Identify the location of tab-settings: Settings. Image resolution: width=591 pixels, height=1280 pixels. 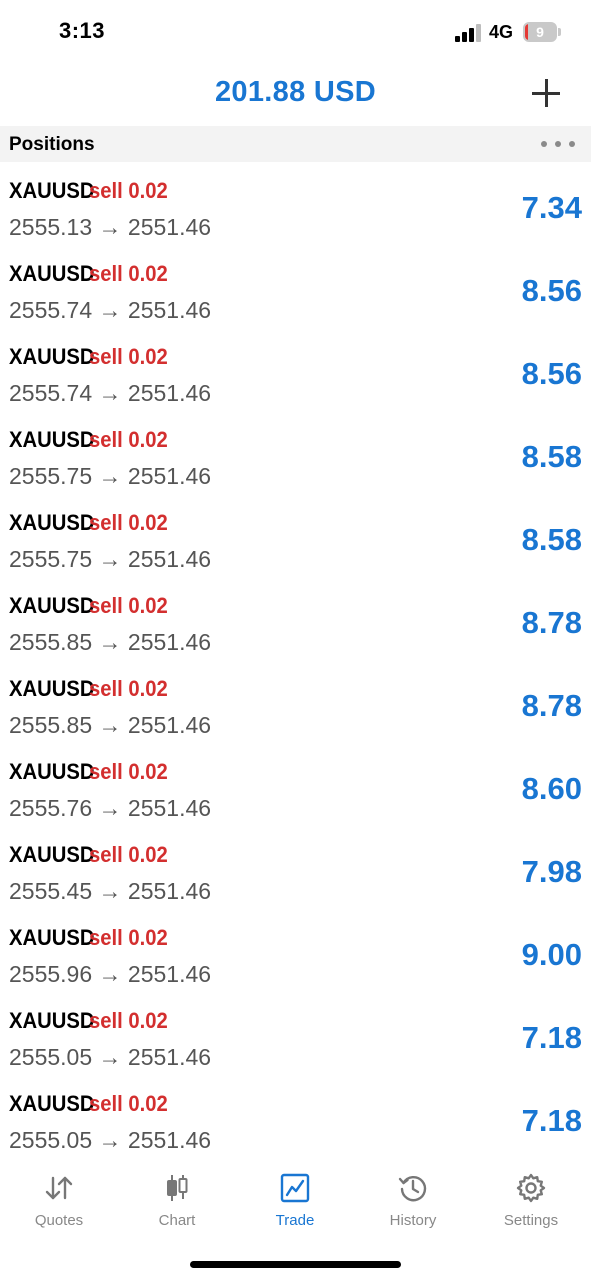
(531, 1200).